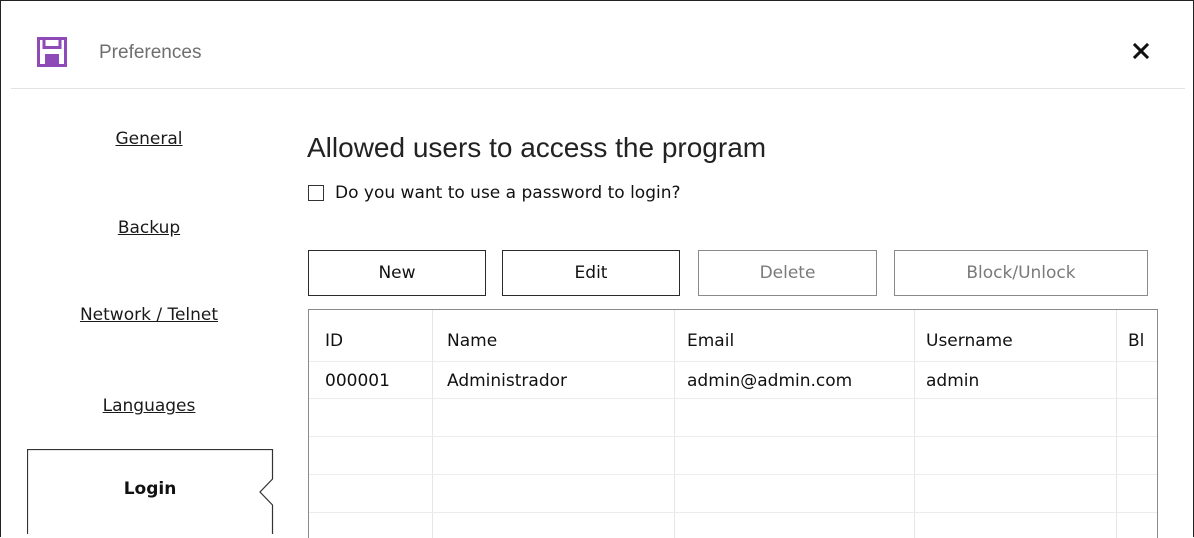 This screenshot has height=538, width=1194. I want to click on column-header-email: Email, so click(710, 341).